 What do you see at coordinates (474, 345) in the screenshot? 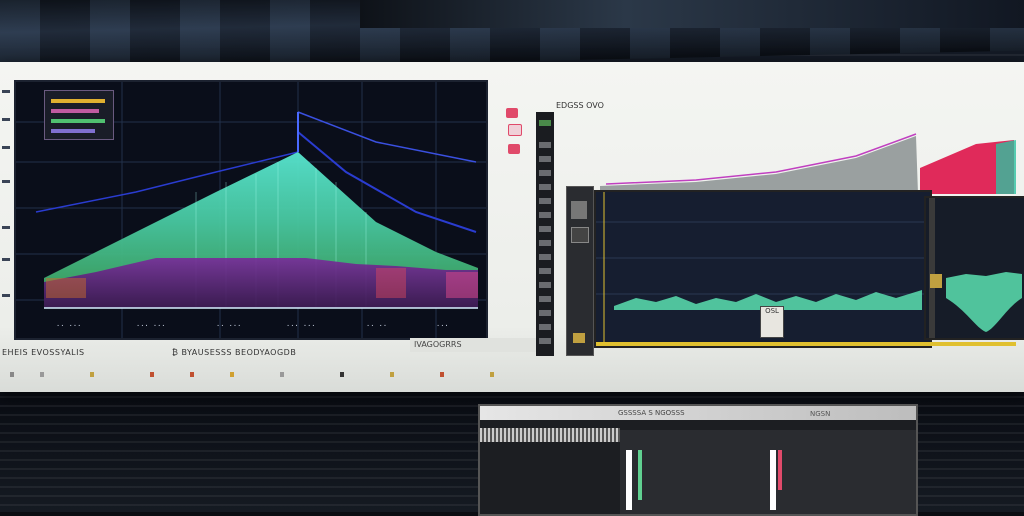
I see `caption-right: IVAGOGRRS` at bounding box center [474, 345].